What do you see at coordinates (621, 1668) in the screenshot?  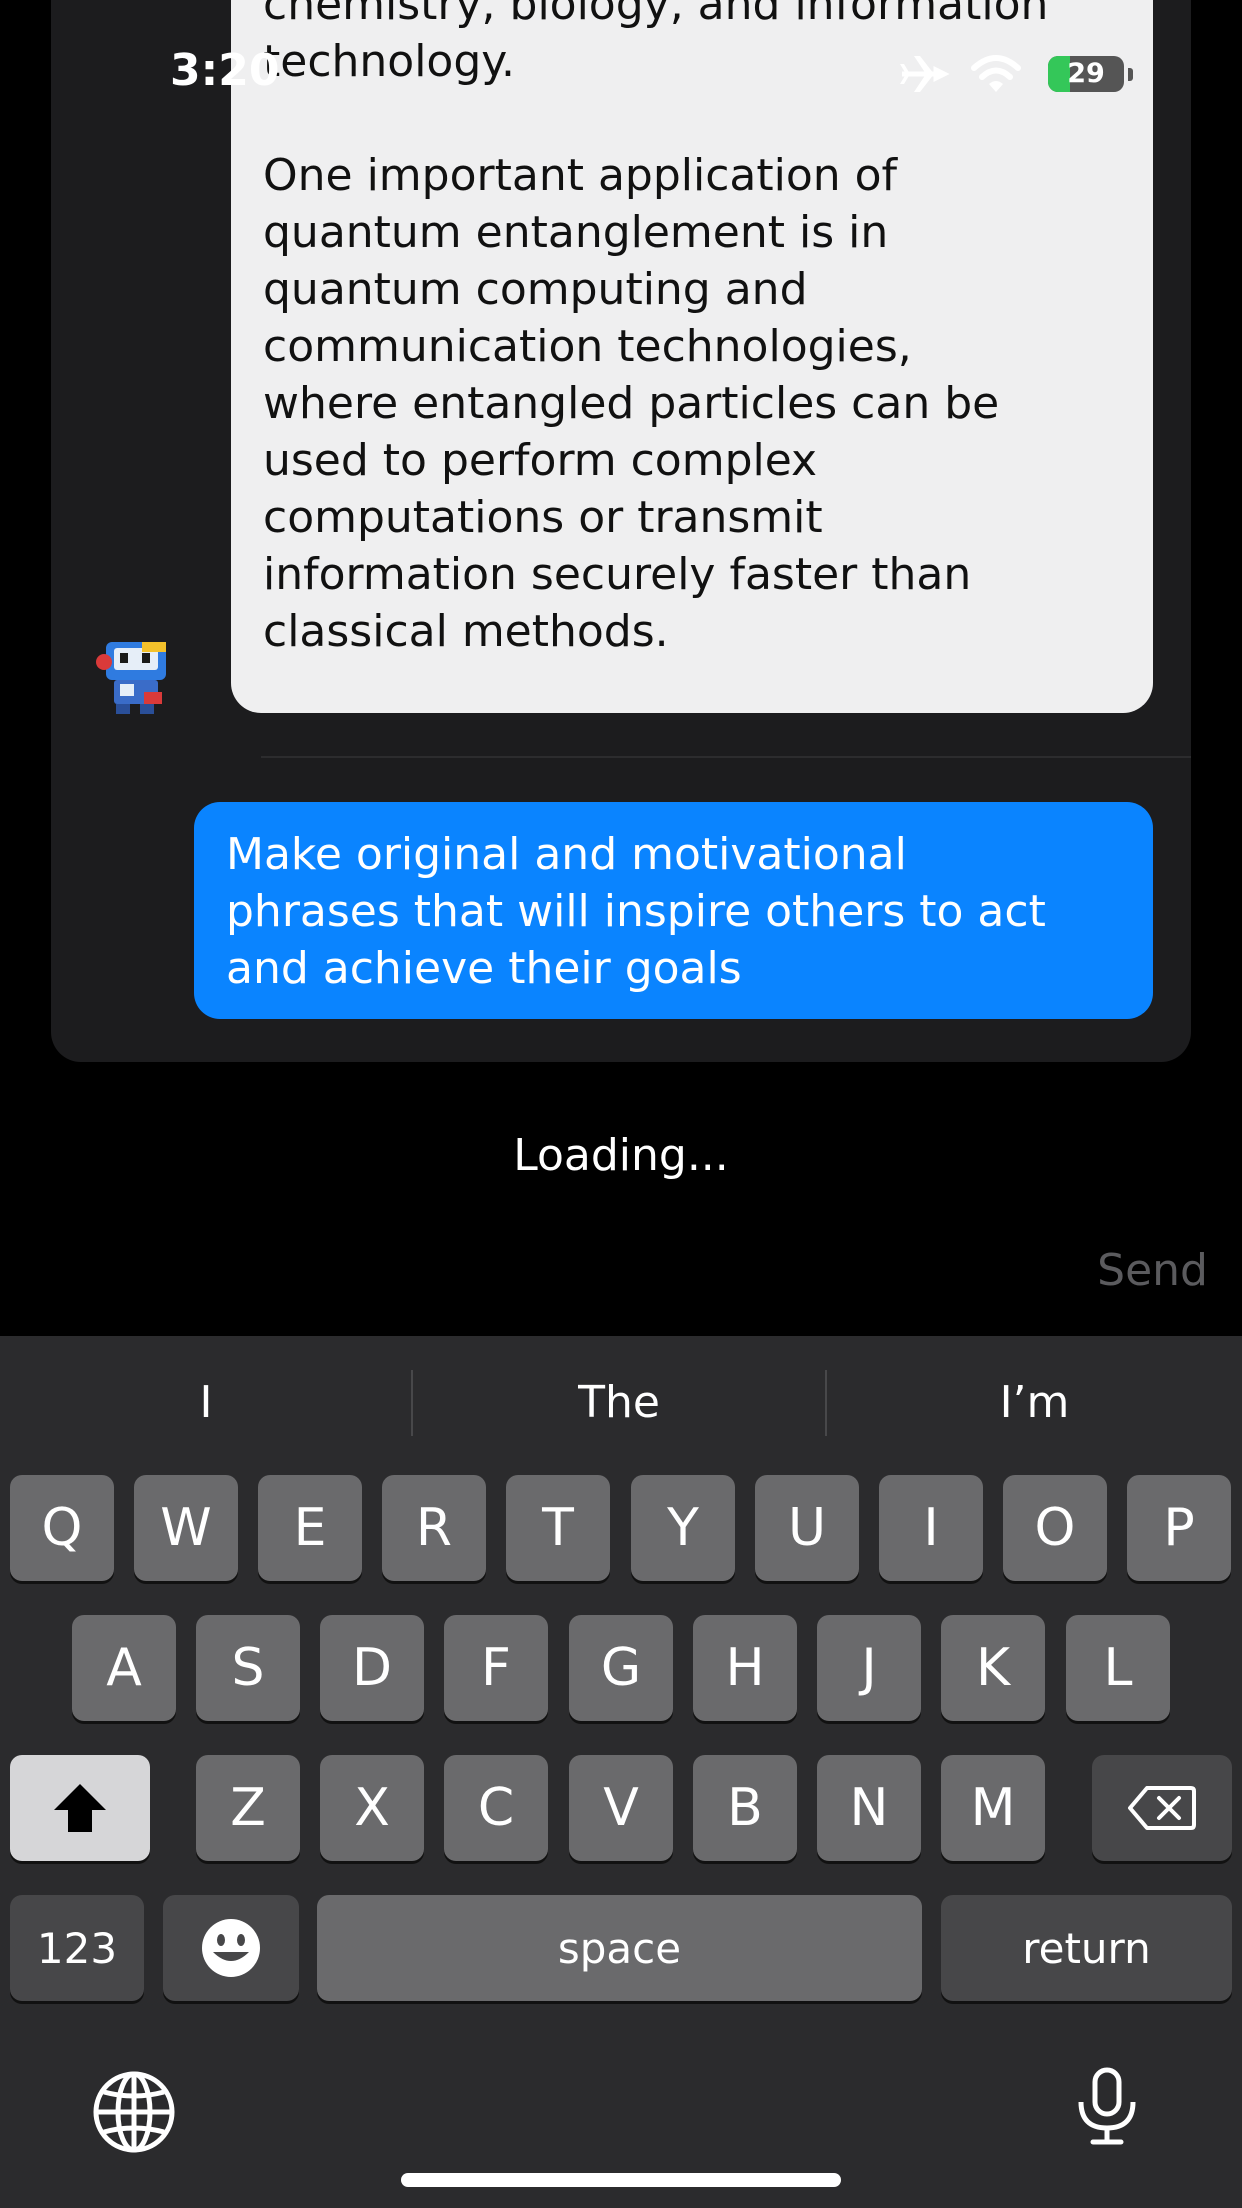 I see `key-g: G` at bounding box center [621, 1668].